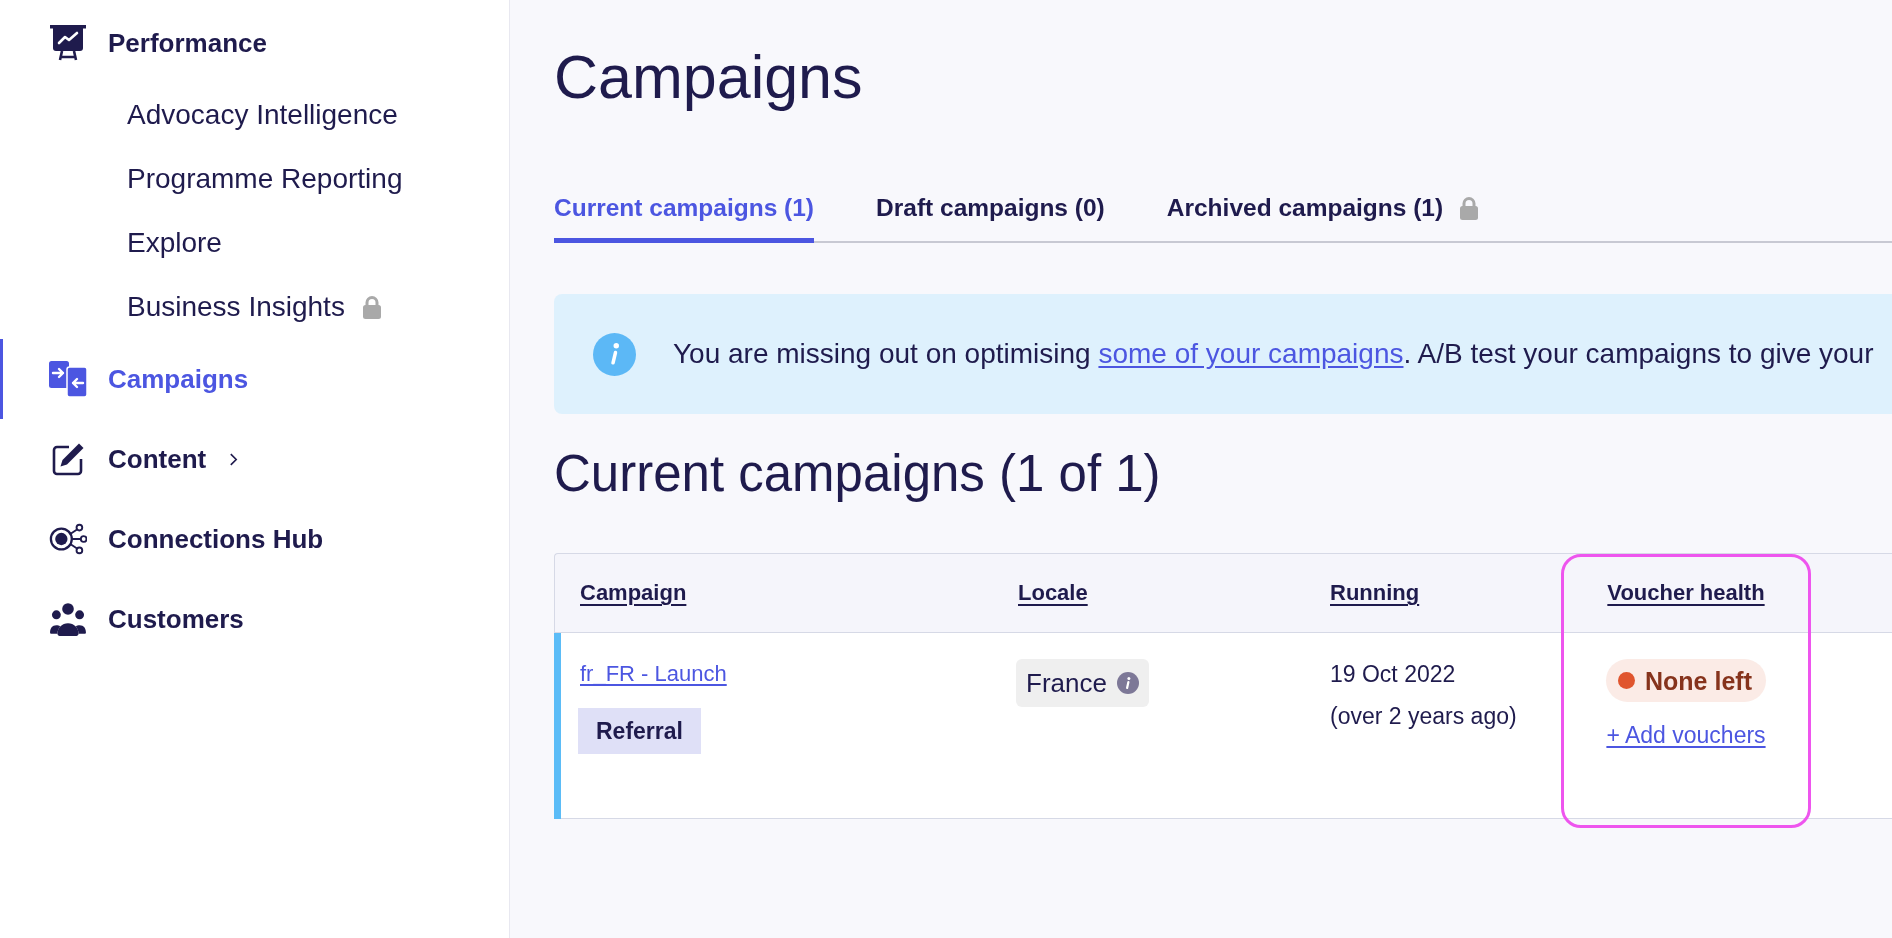 This screenshot has width=1892, height=938. What do you see at coordinates (234, 459) in the screenshot?
I see `chevron-right-icon` at bounding box center [234, 459].